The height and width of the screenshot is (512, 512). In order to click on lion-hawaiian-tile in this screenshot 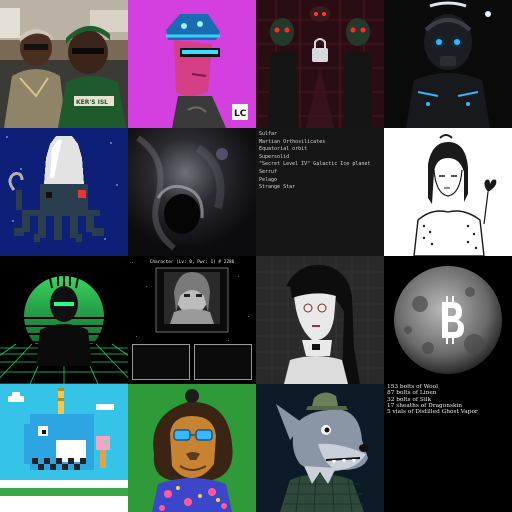, I will do `click(192, 448)`.